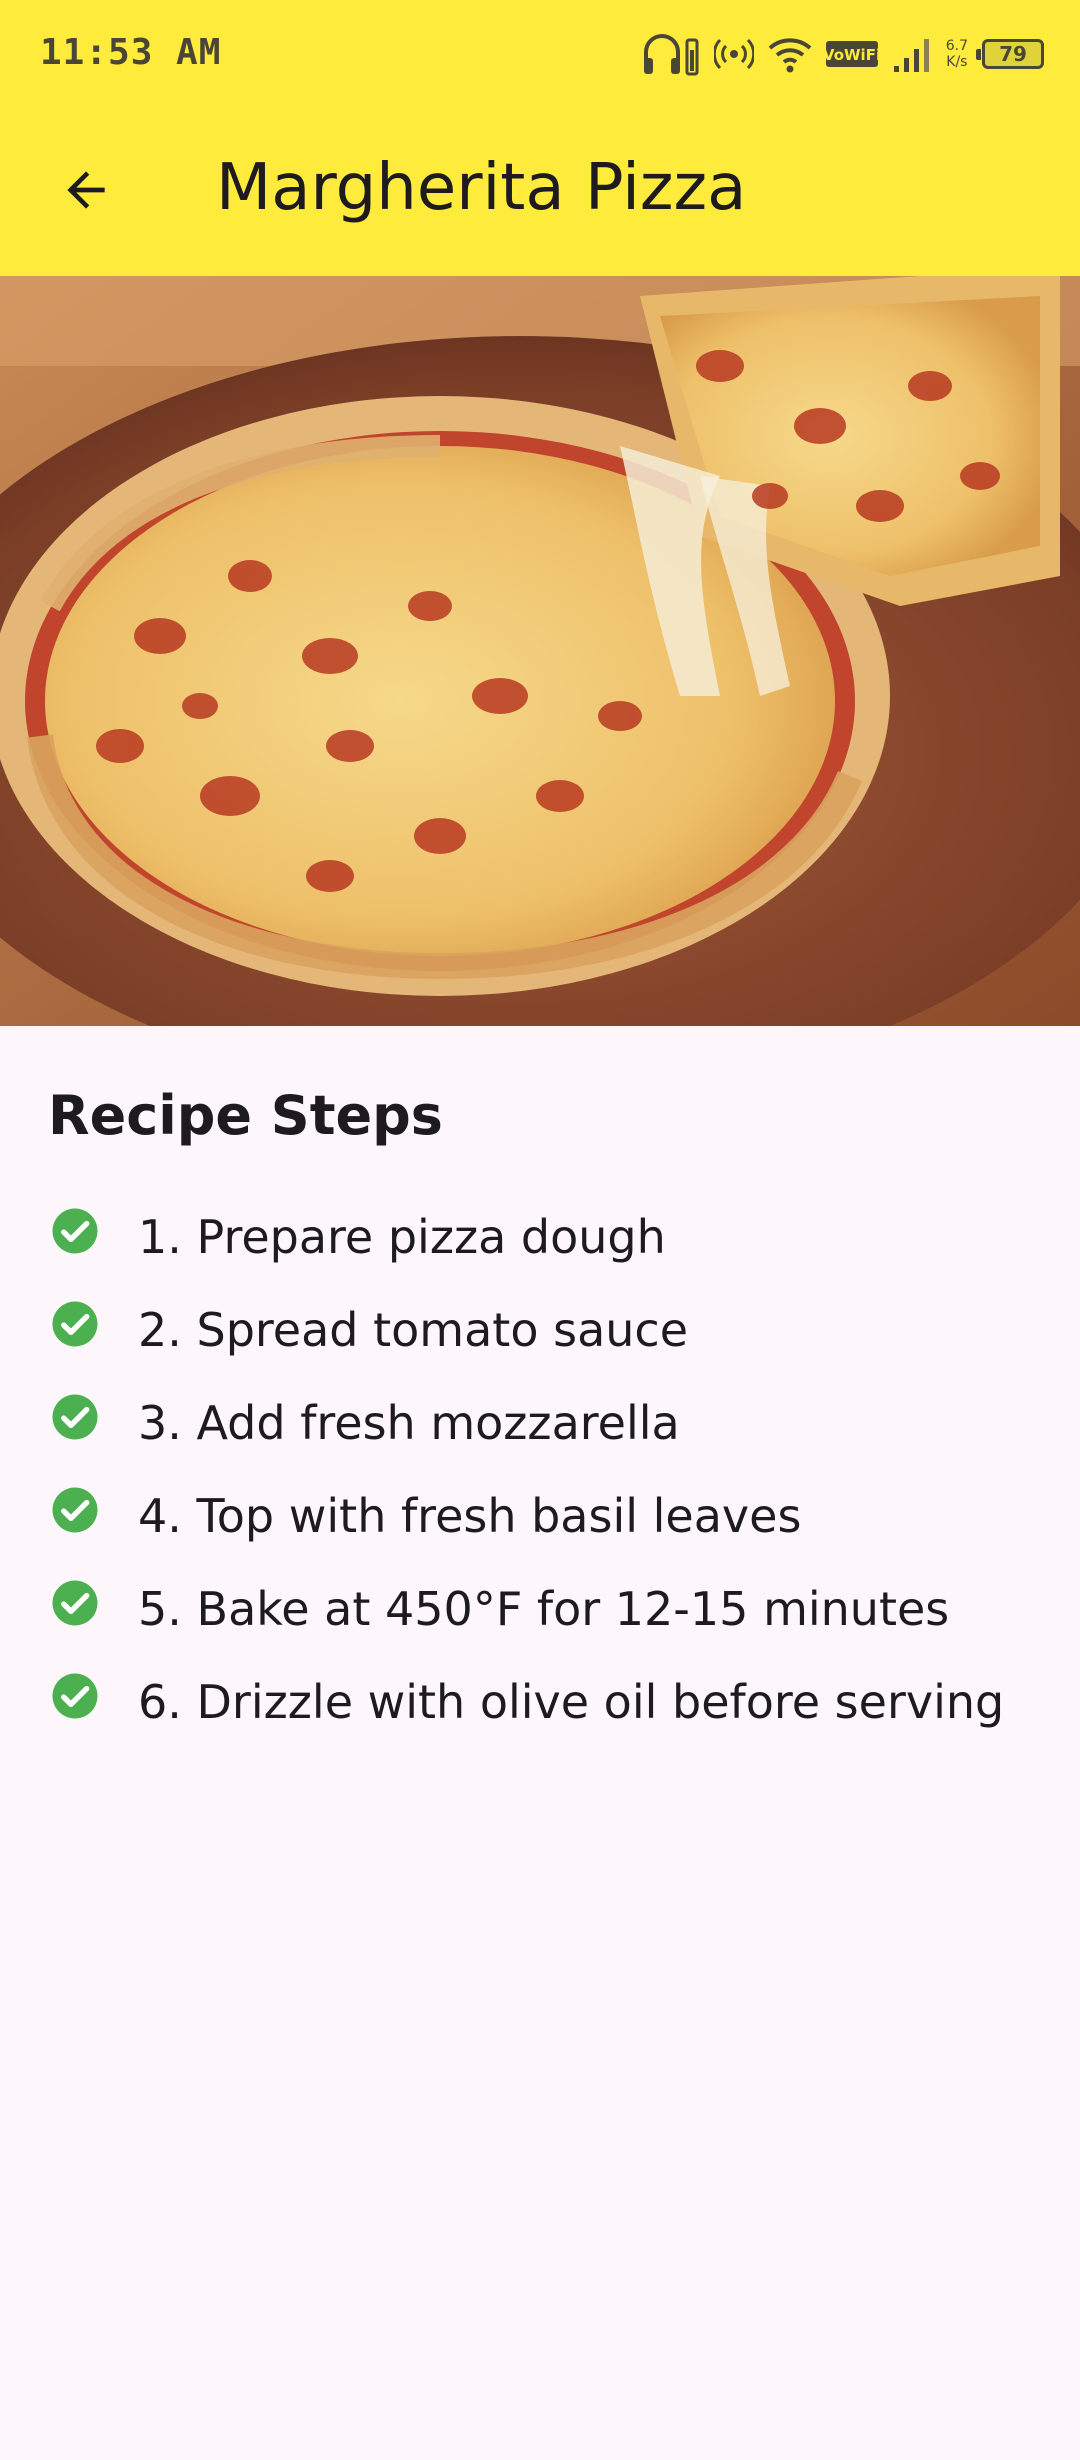 This screenshot has width=1080, height=2460. Describe the element at coordinates (131, 52) in the screenshot. I see `status-time: 11:53 AM` at that location.